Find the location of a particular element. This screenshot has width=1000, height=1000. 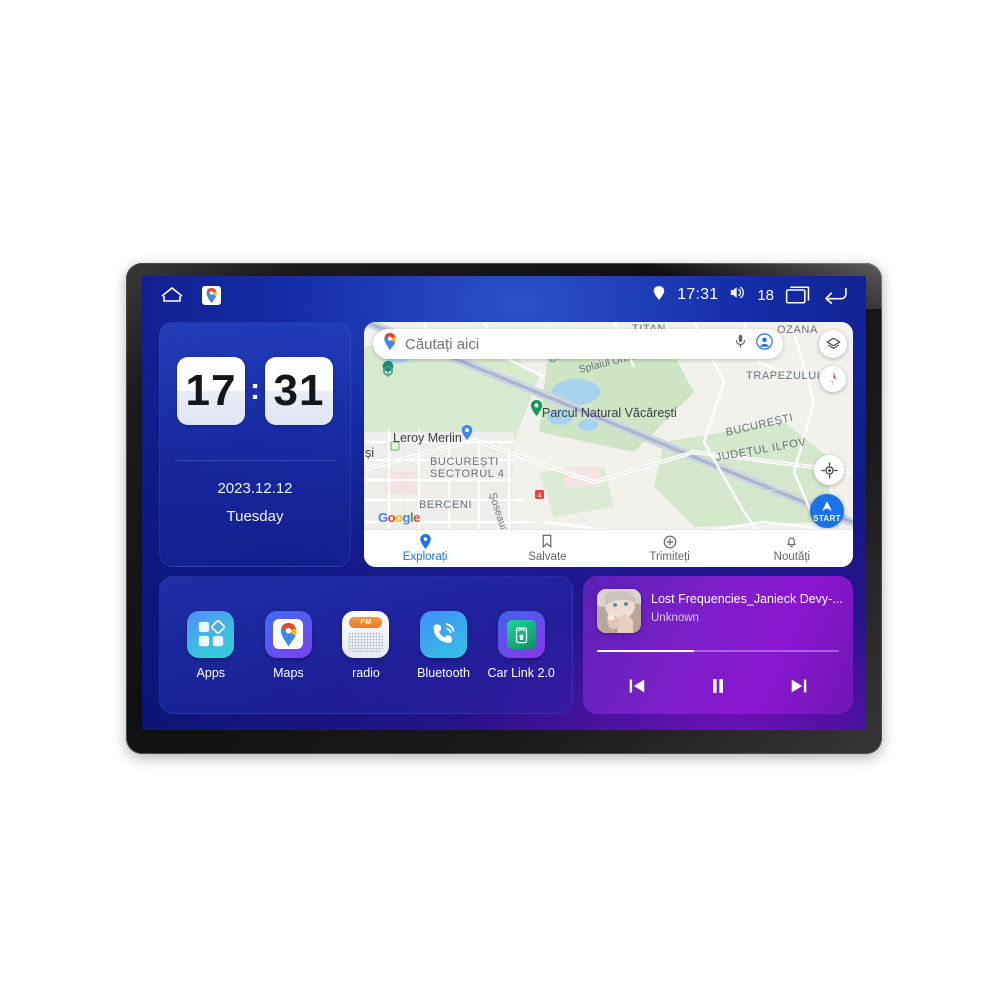

fm-radio-icon: FM is located at coordinates (366, 634).